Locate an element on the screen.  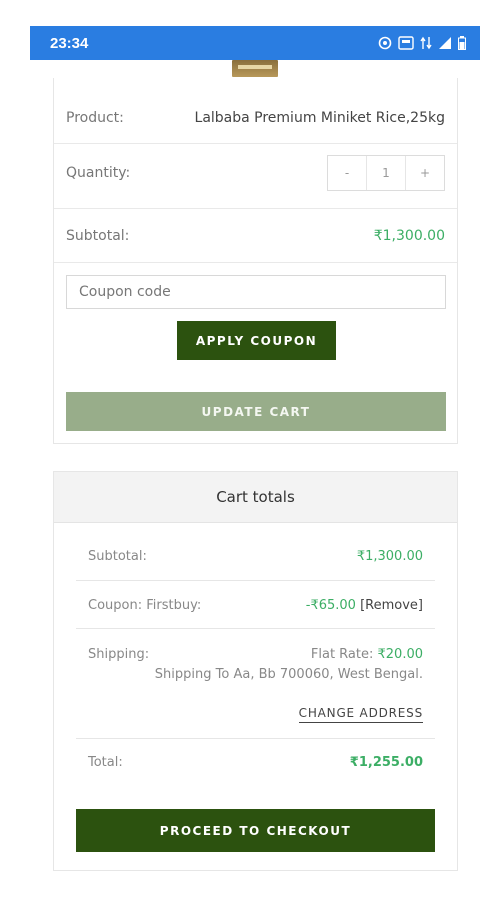
cart-totals-heading: Cart totals is located at coordinates (255, 497).